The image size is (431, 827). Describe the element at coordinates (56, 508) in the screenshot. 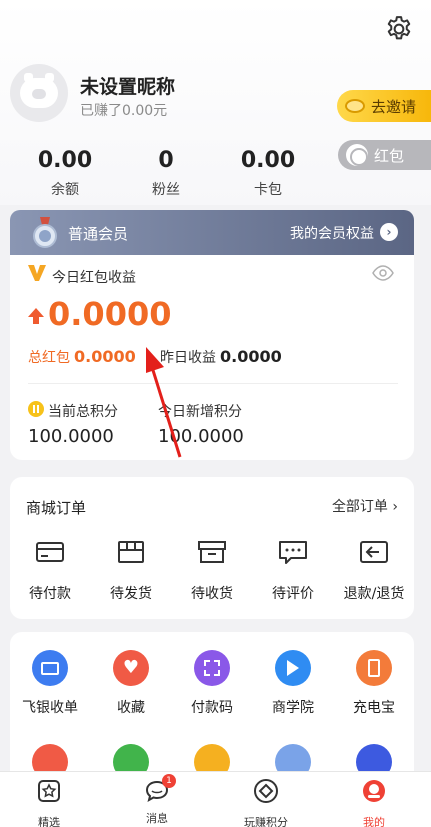

I see `orders-title: 商城订单` at that location.